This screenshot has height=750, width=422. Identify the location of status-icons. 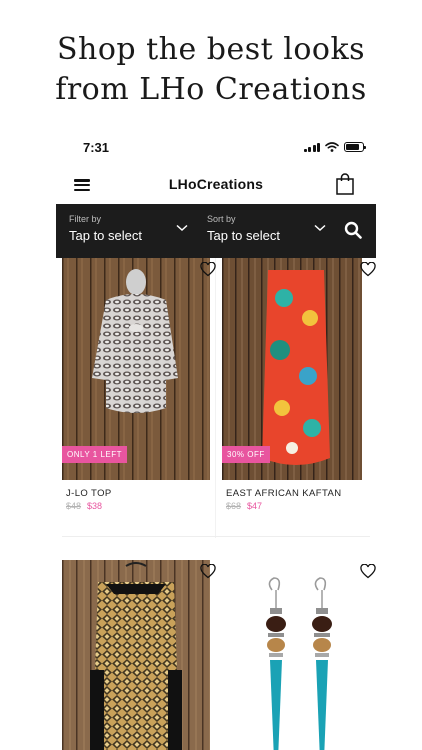
(334, 147).